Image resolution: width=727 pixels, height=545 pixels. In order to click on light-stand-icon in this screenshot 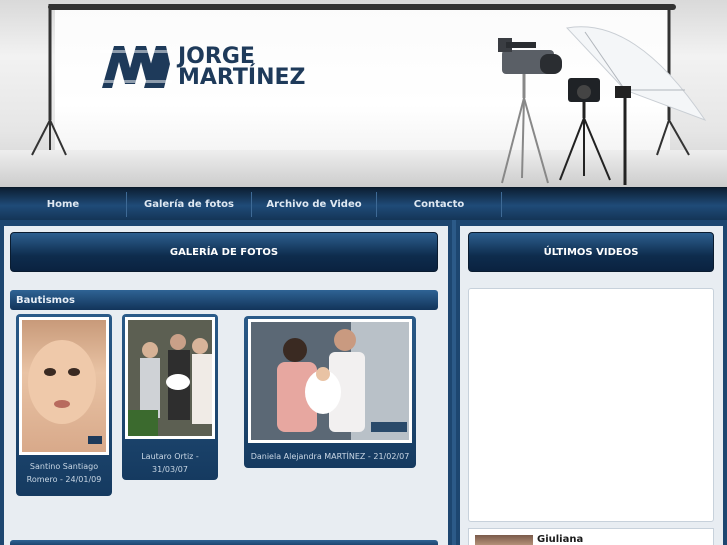, I will do `click(49, 80)`.